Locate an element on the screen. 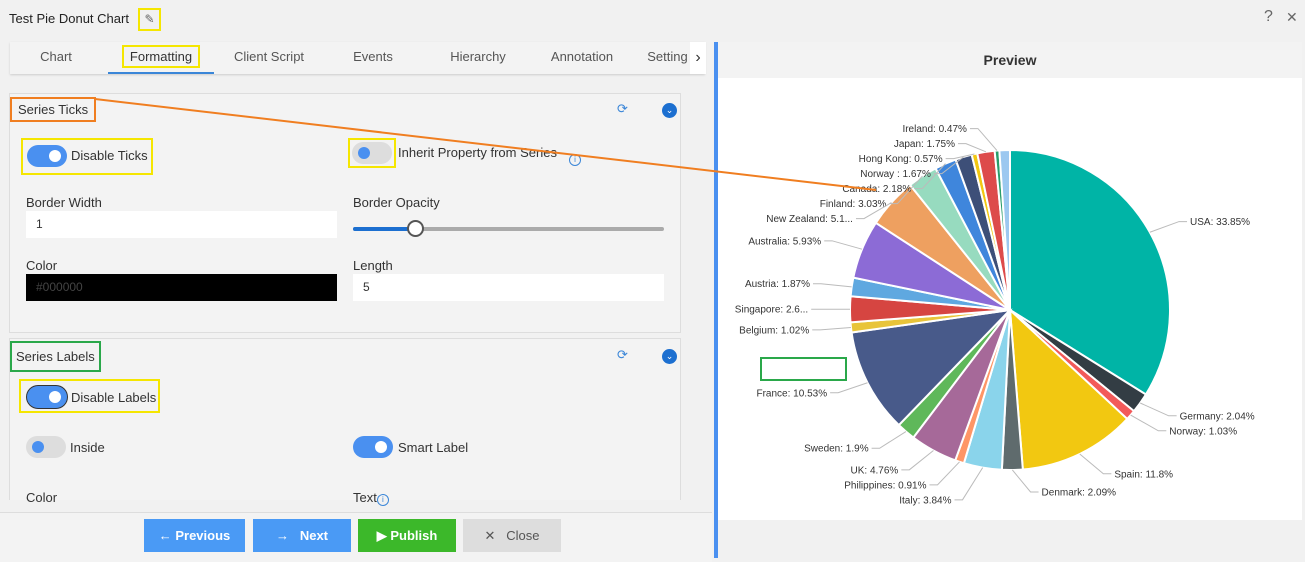 This screenshot has width=1305, height=562. series-labels-title: Series Labels is located at coordinates (55, 356).